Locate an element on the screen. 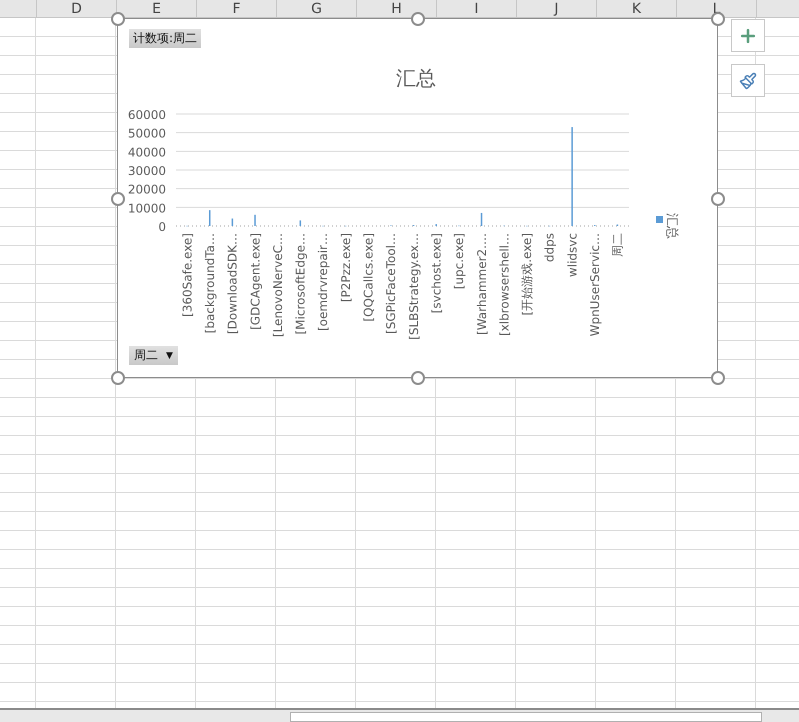 This screenshot has width=799, height=722. y-tick-label: 50000 is located at coordinates (147, 133).